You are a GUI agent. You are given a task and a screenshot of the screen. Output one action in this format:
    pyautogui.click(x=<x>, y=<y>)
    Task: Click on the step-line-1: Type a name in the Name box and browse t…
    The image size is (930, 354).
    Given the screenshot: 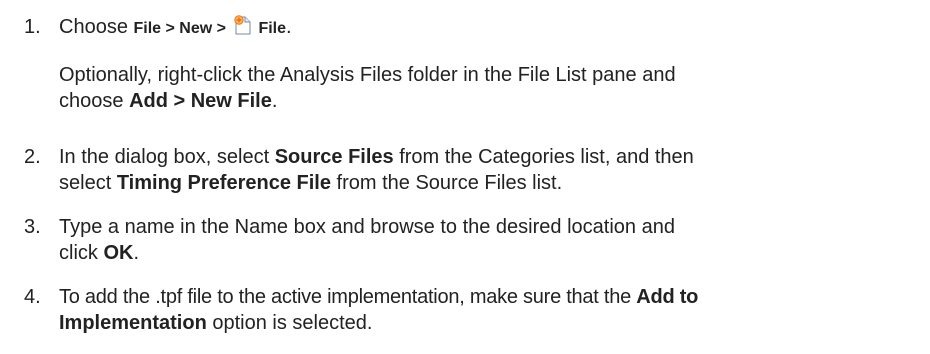 What is the action you would take?
    pyautogui.click(x=367, y=227)
    